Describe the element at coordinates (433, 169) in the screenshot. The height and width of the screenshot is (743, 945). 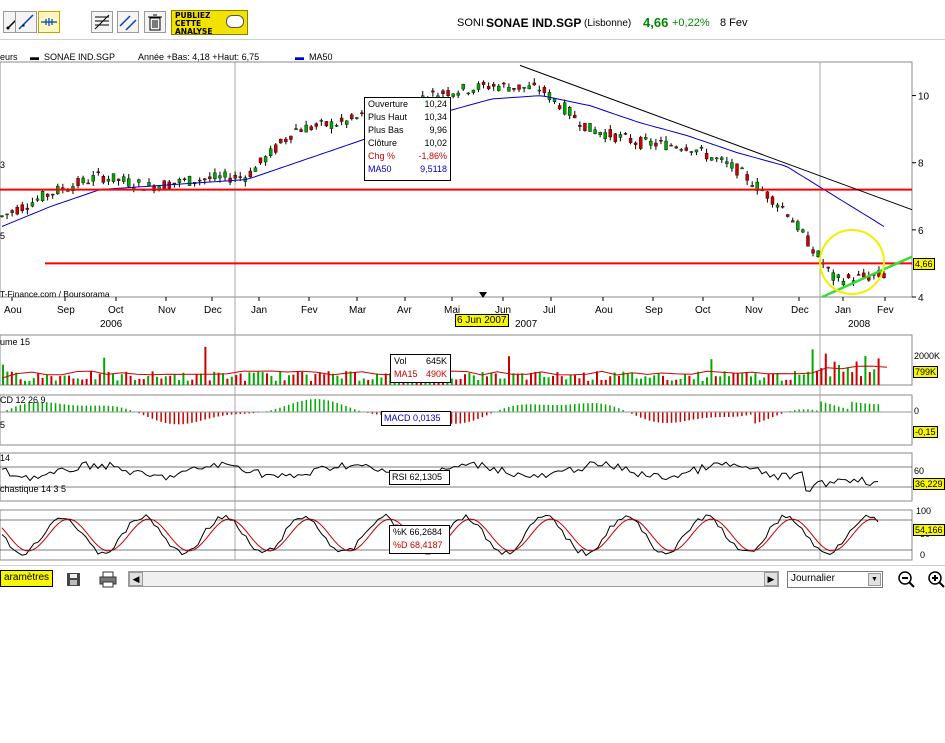
I see `tooltip-row-value: 9,5118` at that location.